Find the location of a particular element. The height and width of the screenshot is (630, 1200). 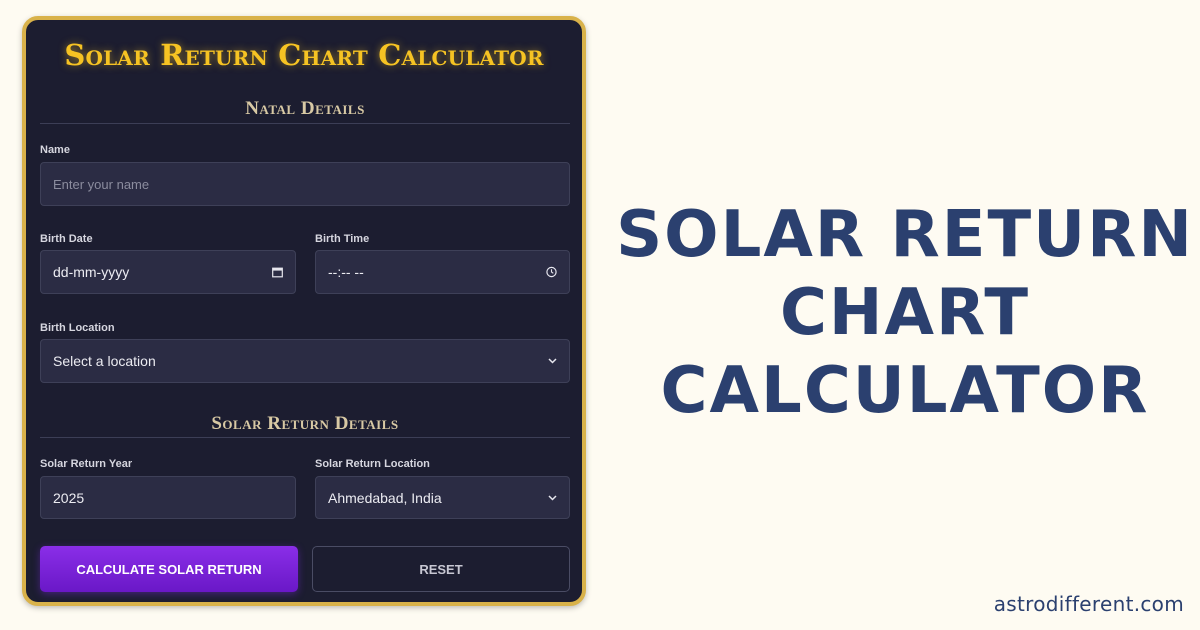

natal-divider is located at coordinates (305, 123).